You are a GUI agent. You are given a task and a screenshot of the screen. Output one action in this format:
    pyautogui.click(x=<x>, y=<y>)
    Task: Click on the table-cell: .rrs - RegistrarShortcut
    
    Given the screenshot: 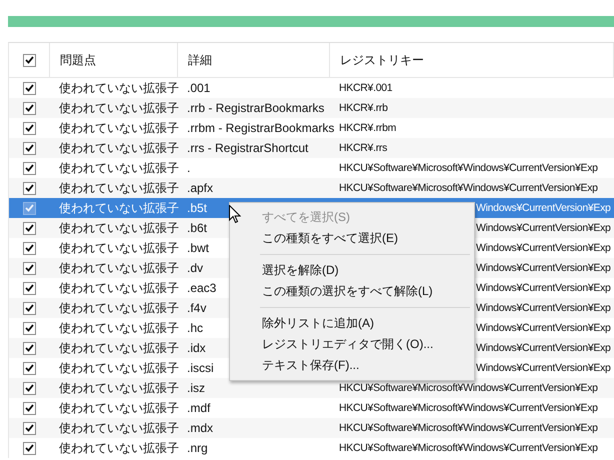 What is the action you would take?
    pyautogui.click(x=247, y=148)
    